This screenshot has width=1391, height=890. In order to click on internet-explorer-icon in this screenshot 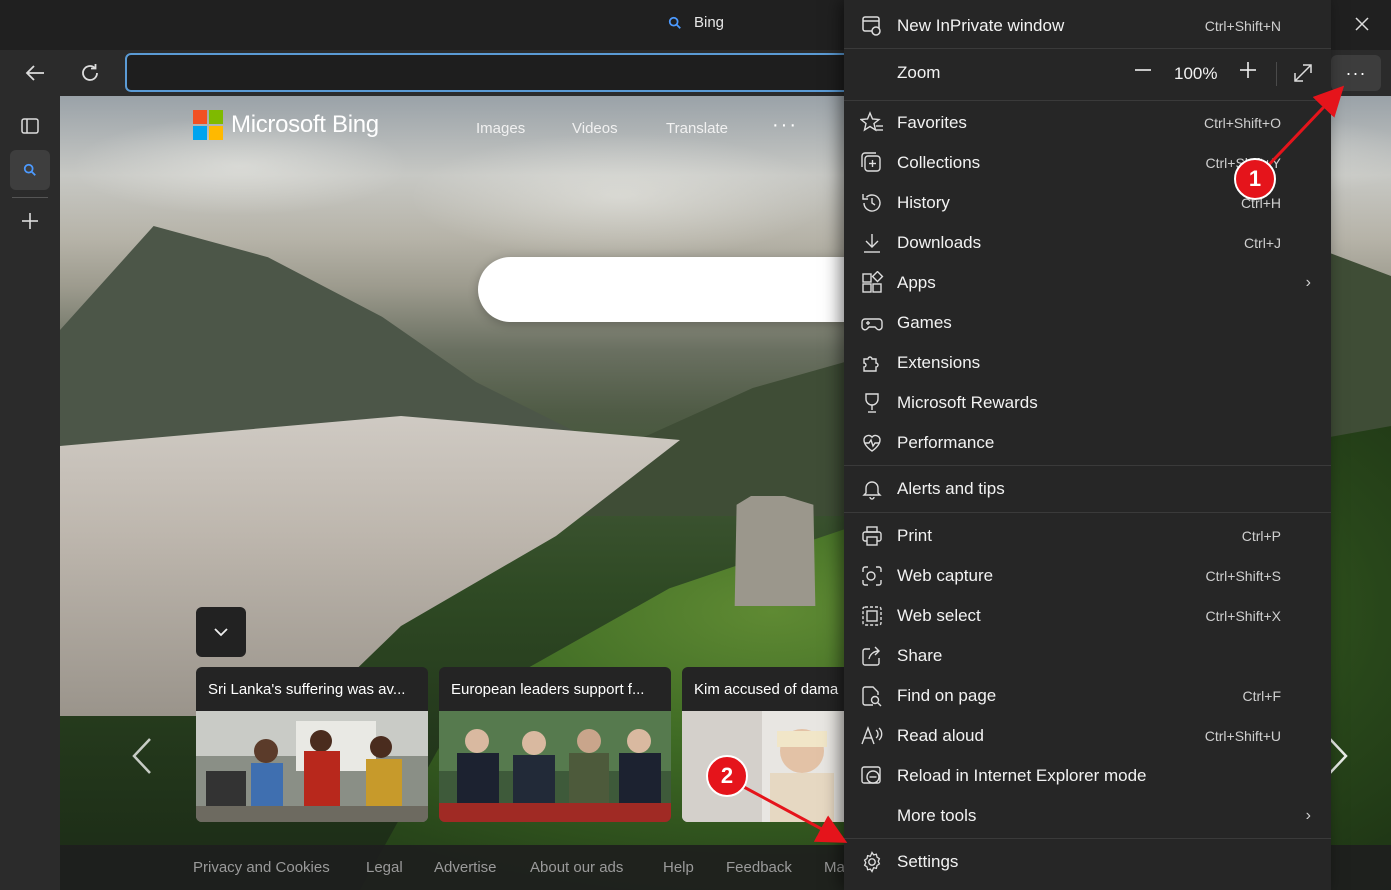, I will do `click(871, 775)`.